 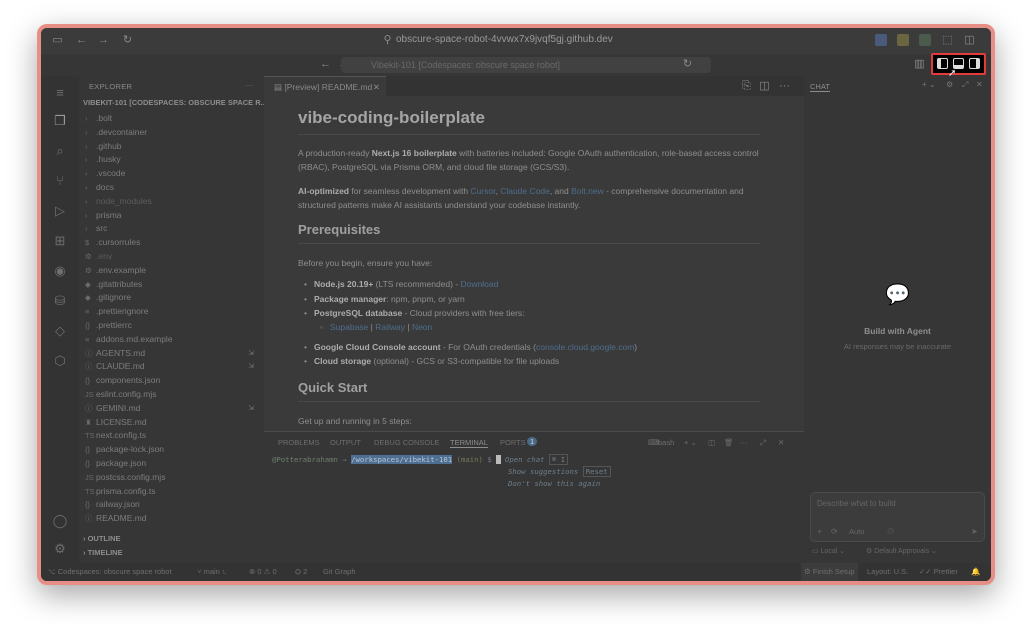 What do you see at coordinates (60, 121) in the screenshot?
I see `explorer-icon: ❐` at bounding box center [60, 121].